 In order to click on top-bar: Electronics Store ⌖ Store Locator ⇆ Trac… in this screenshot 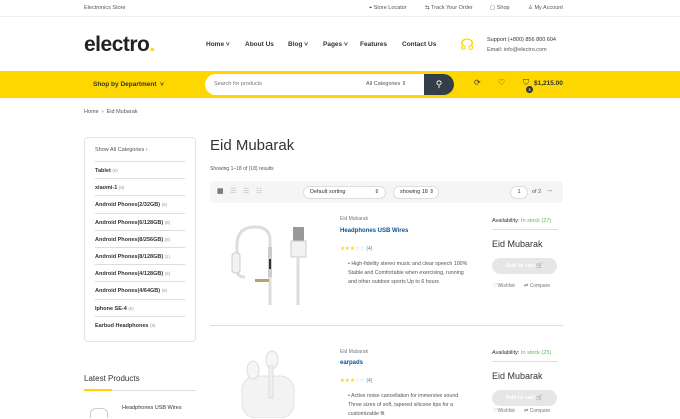, I will do `click(340, 8)`.